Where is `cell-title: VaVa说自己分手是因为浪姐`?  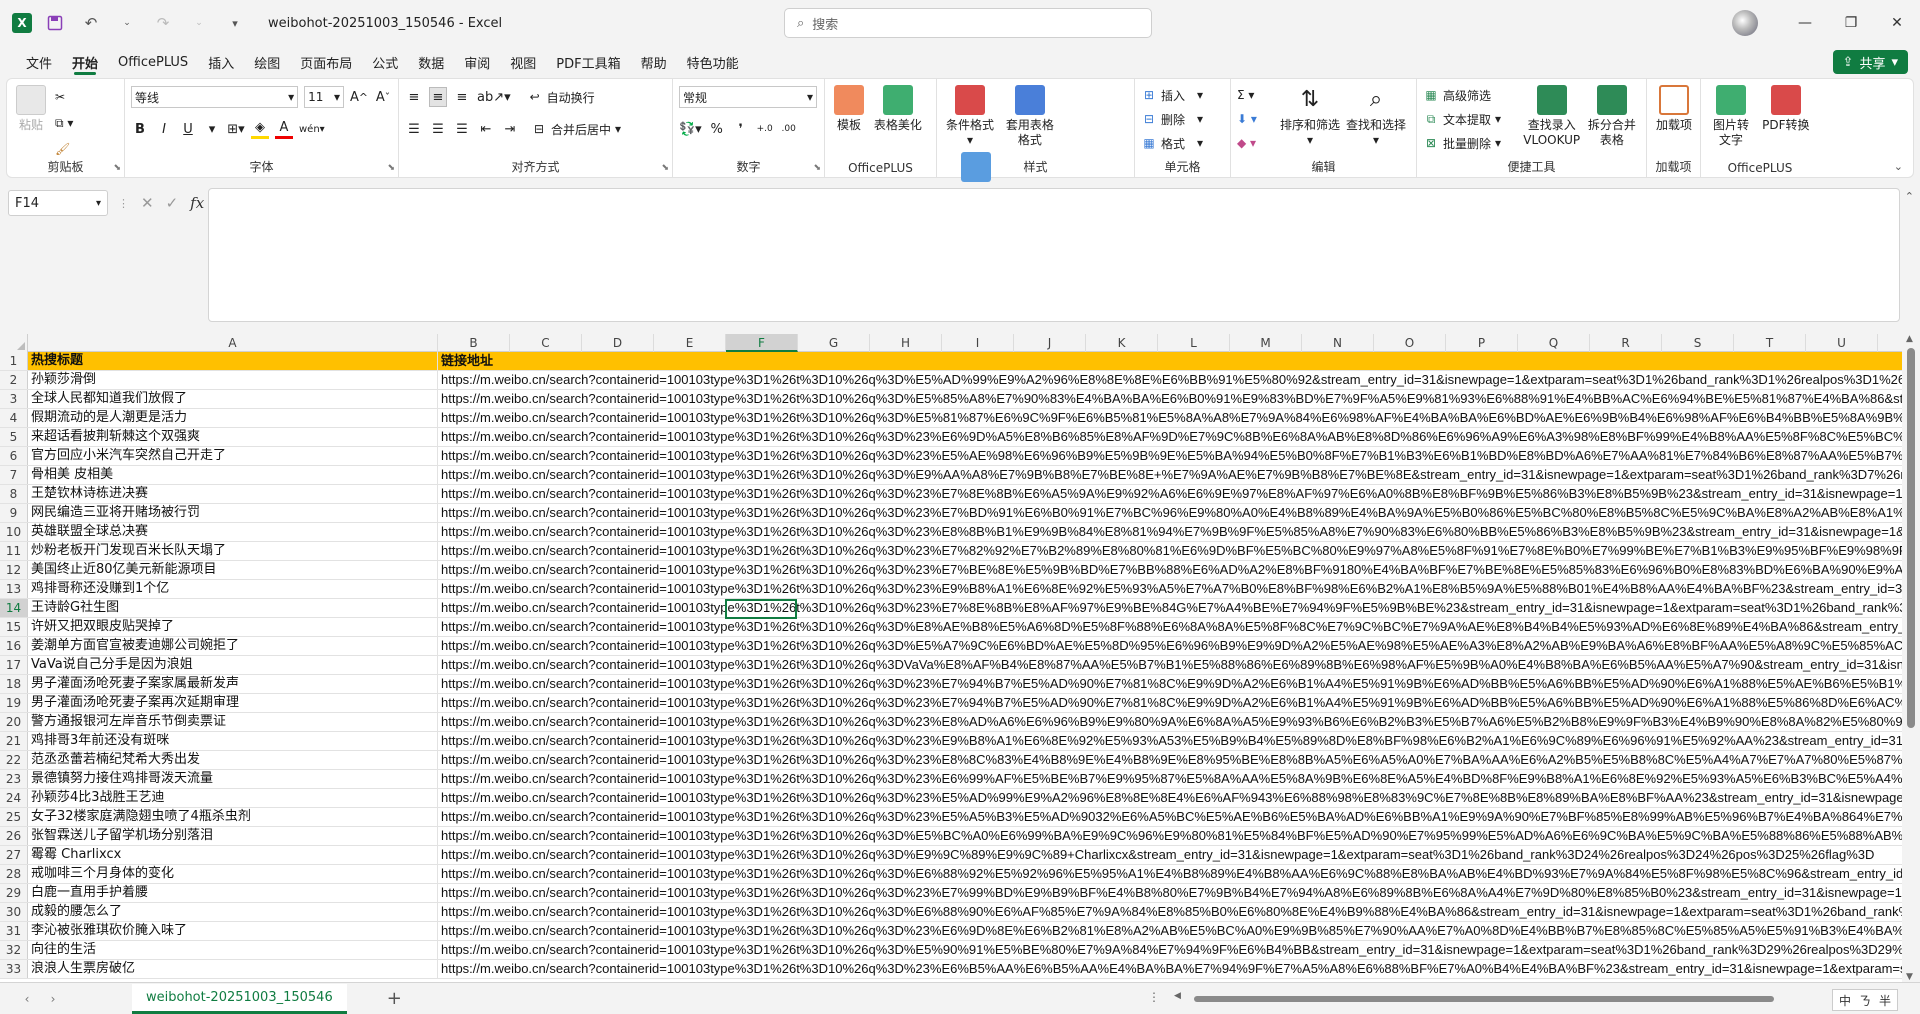
cell-title: VaVa说自己分手是因为浪姐 is located at coordinates (233, 665).